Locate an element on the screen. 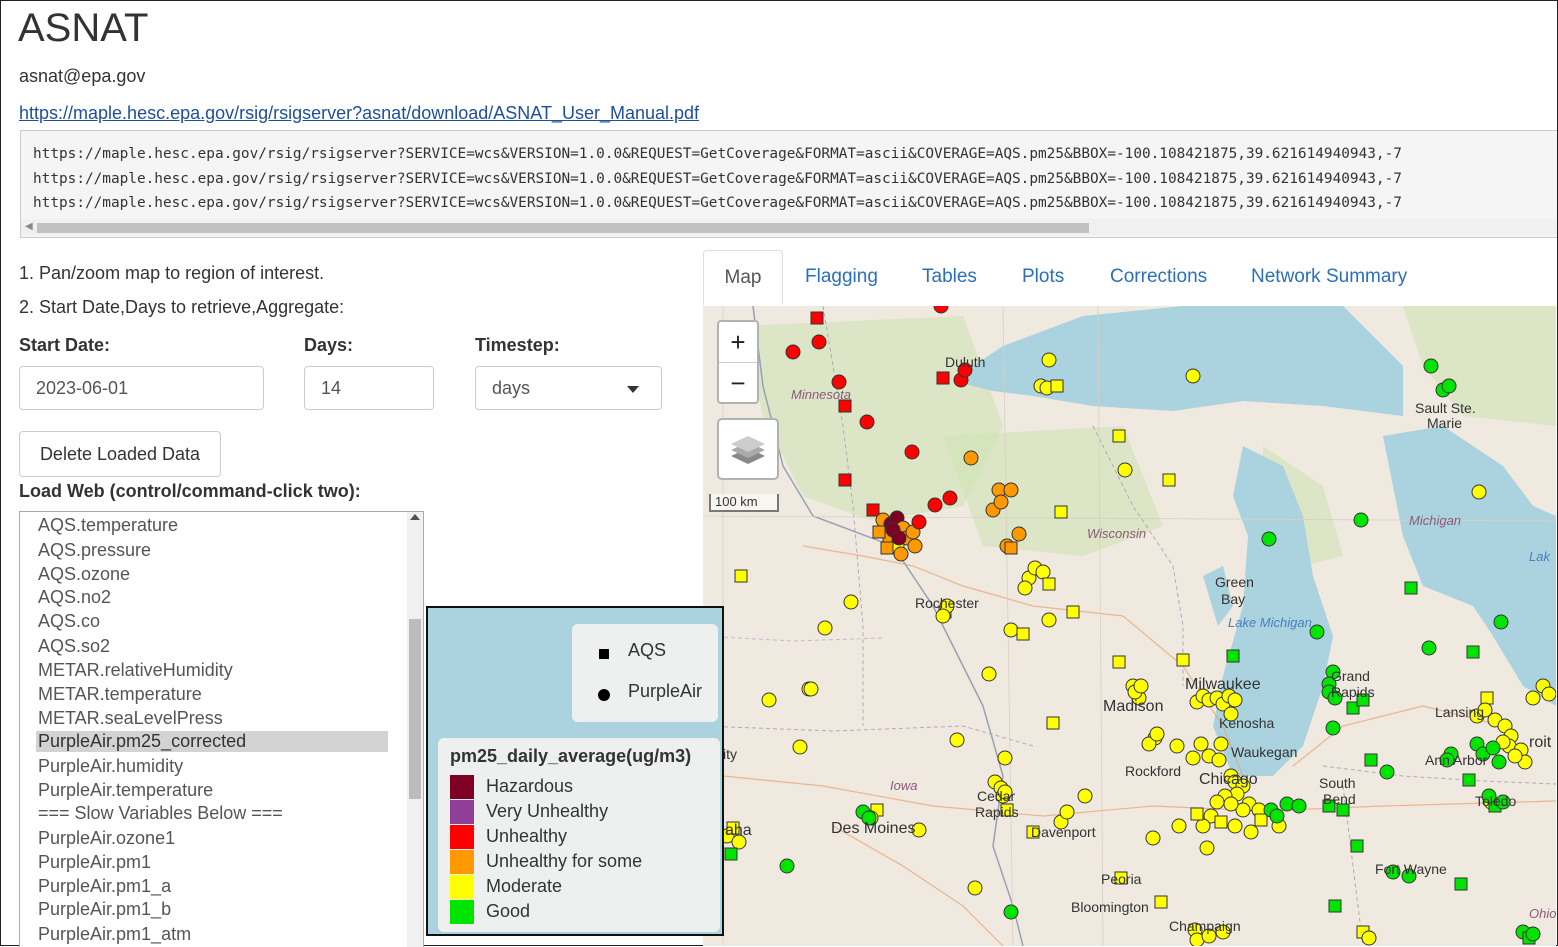 Image resolution: width=1558 pixels, height=947 pixels. list-item: PurpleAir.humidity is located at coordinates (110, 766).